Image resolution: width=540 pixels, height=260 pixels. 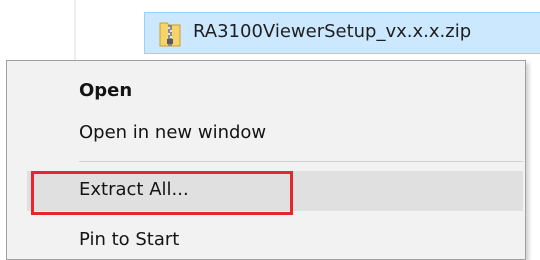 What do you see at coordinates (301, 161) in the screenshot?
I see `menu-separator` at bounding box center [301, 161].